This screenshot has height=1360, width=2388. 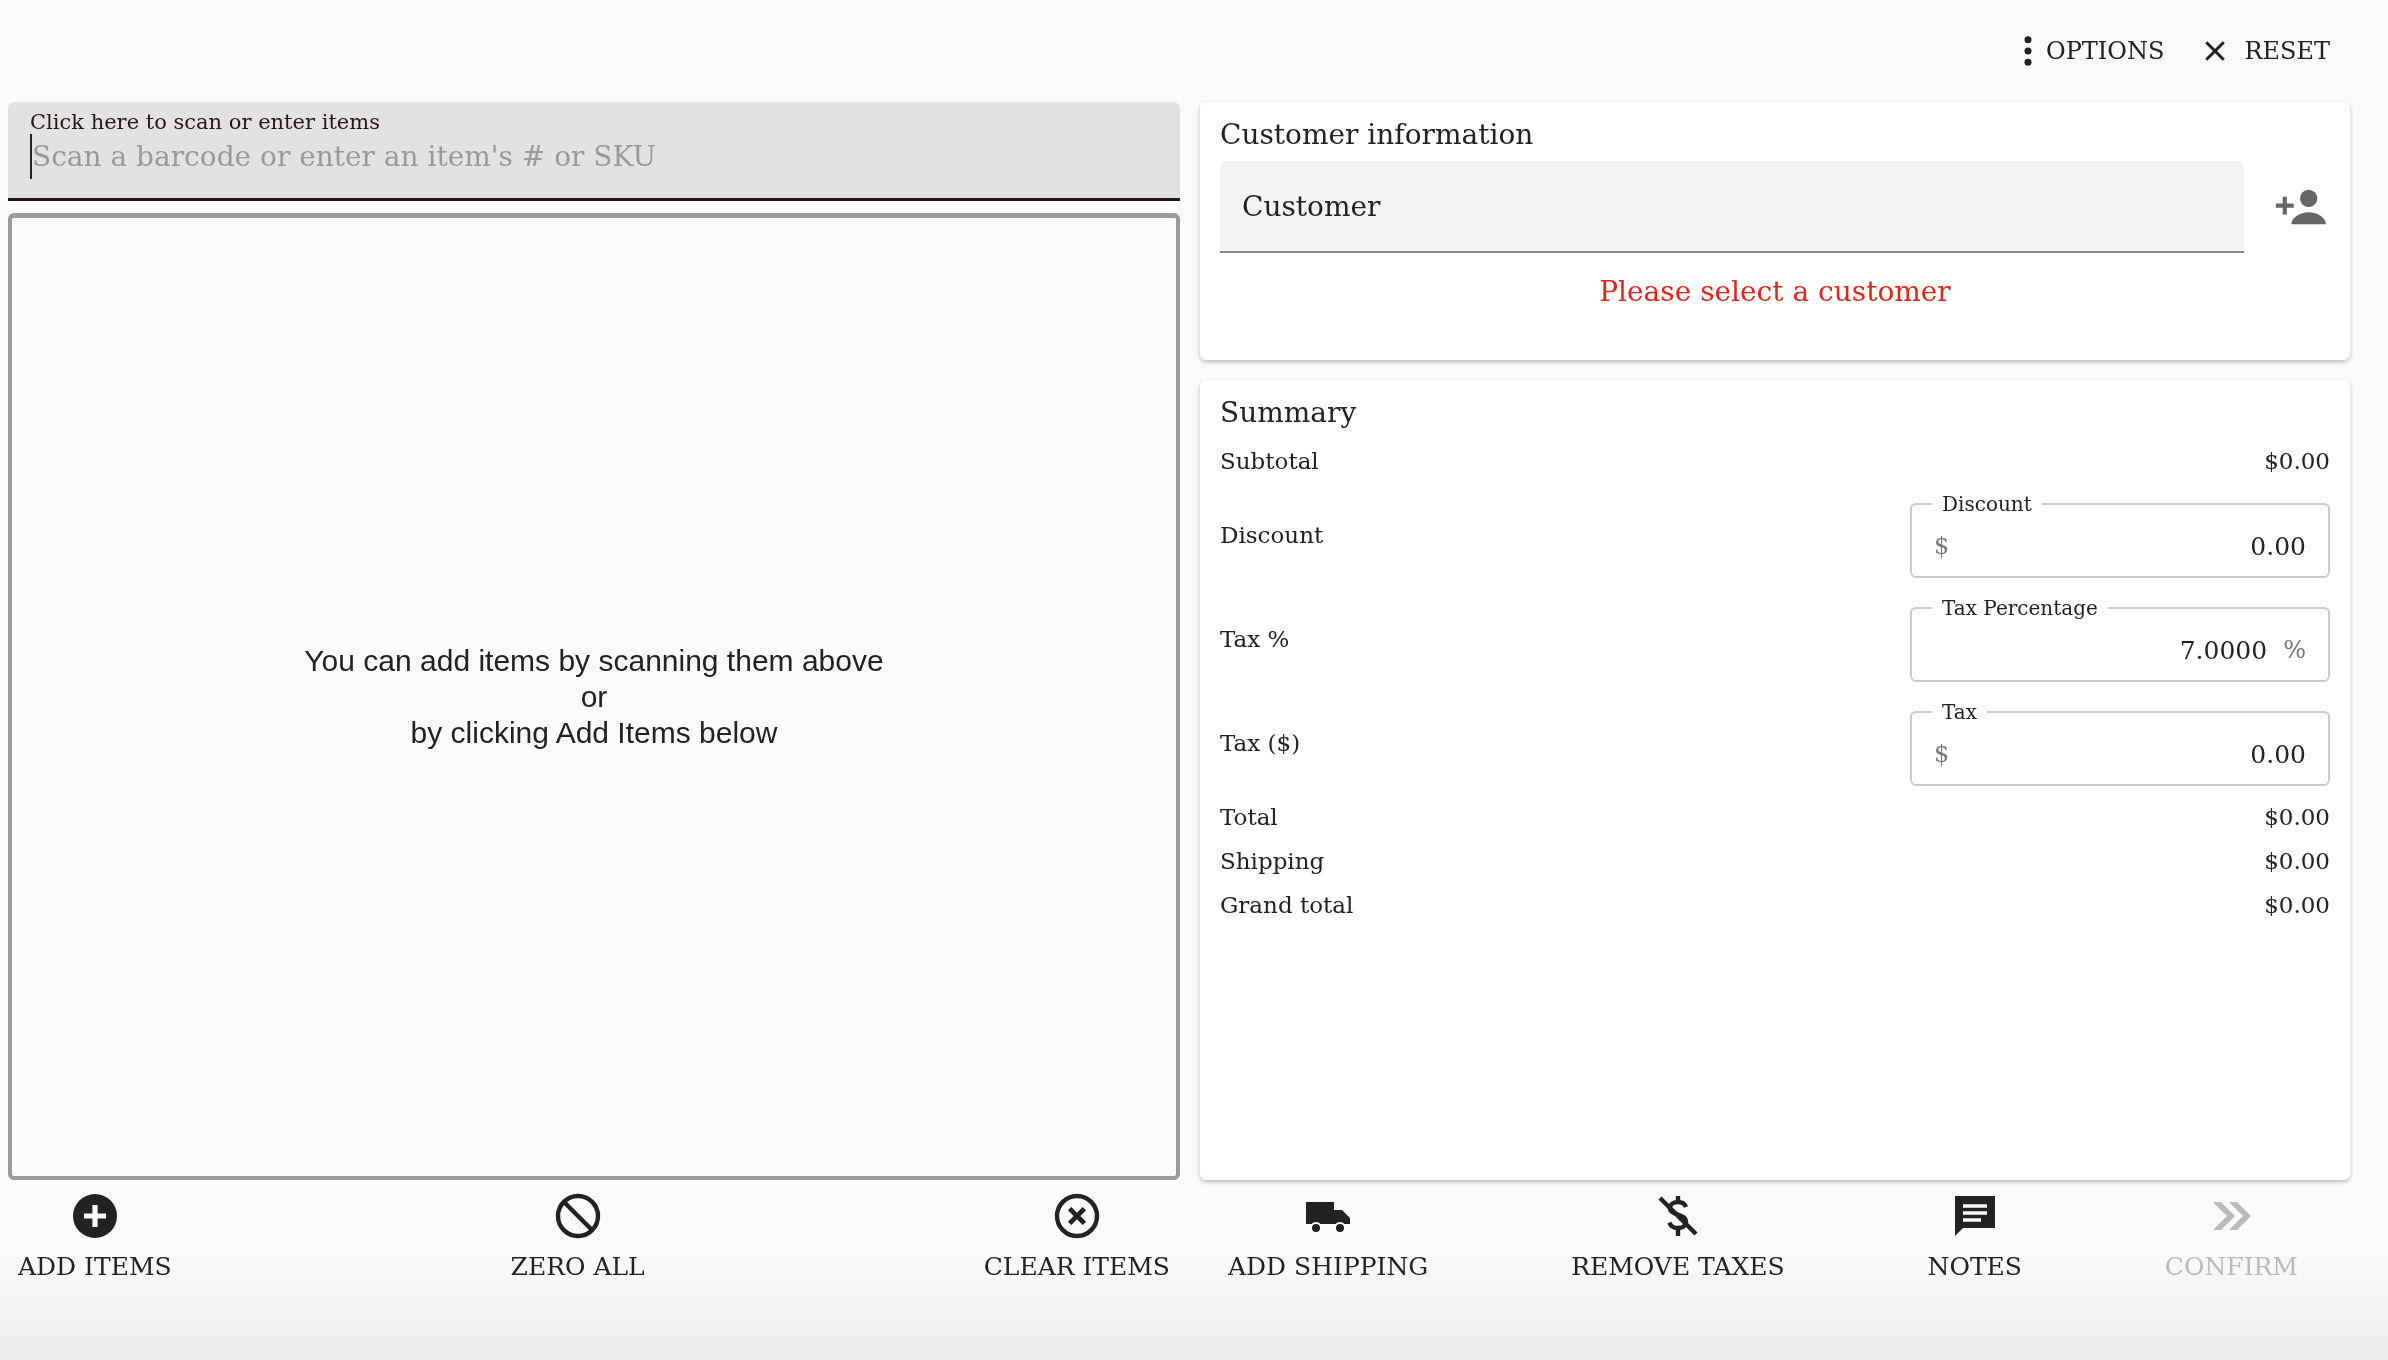 What do you see at coordinates (1272, 861) in the screenshot?
I see `summary-label: Shipping` at bounding box center [1272, 861].